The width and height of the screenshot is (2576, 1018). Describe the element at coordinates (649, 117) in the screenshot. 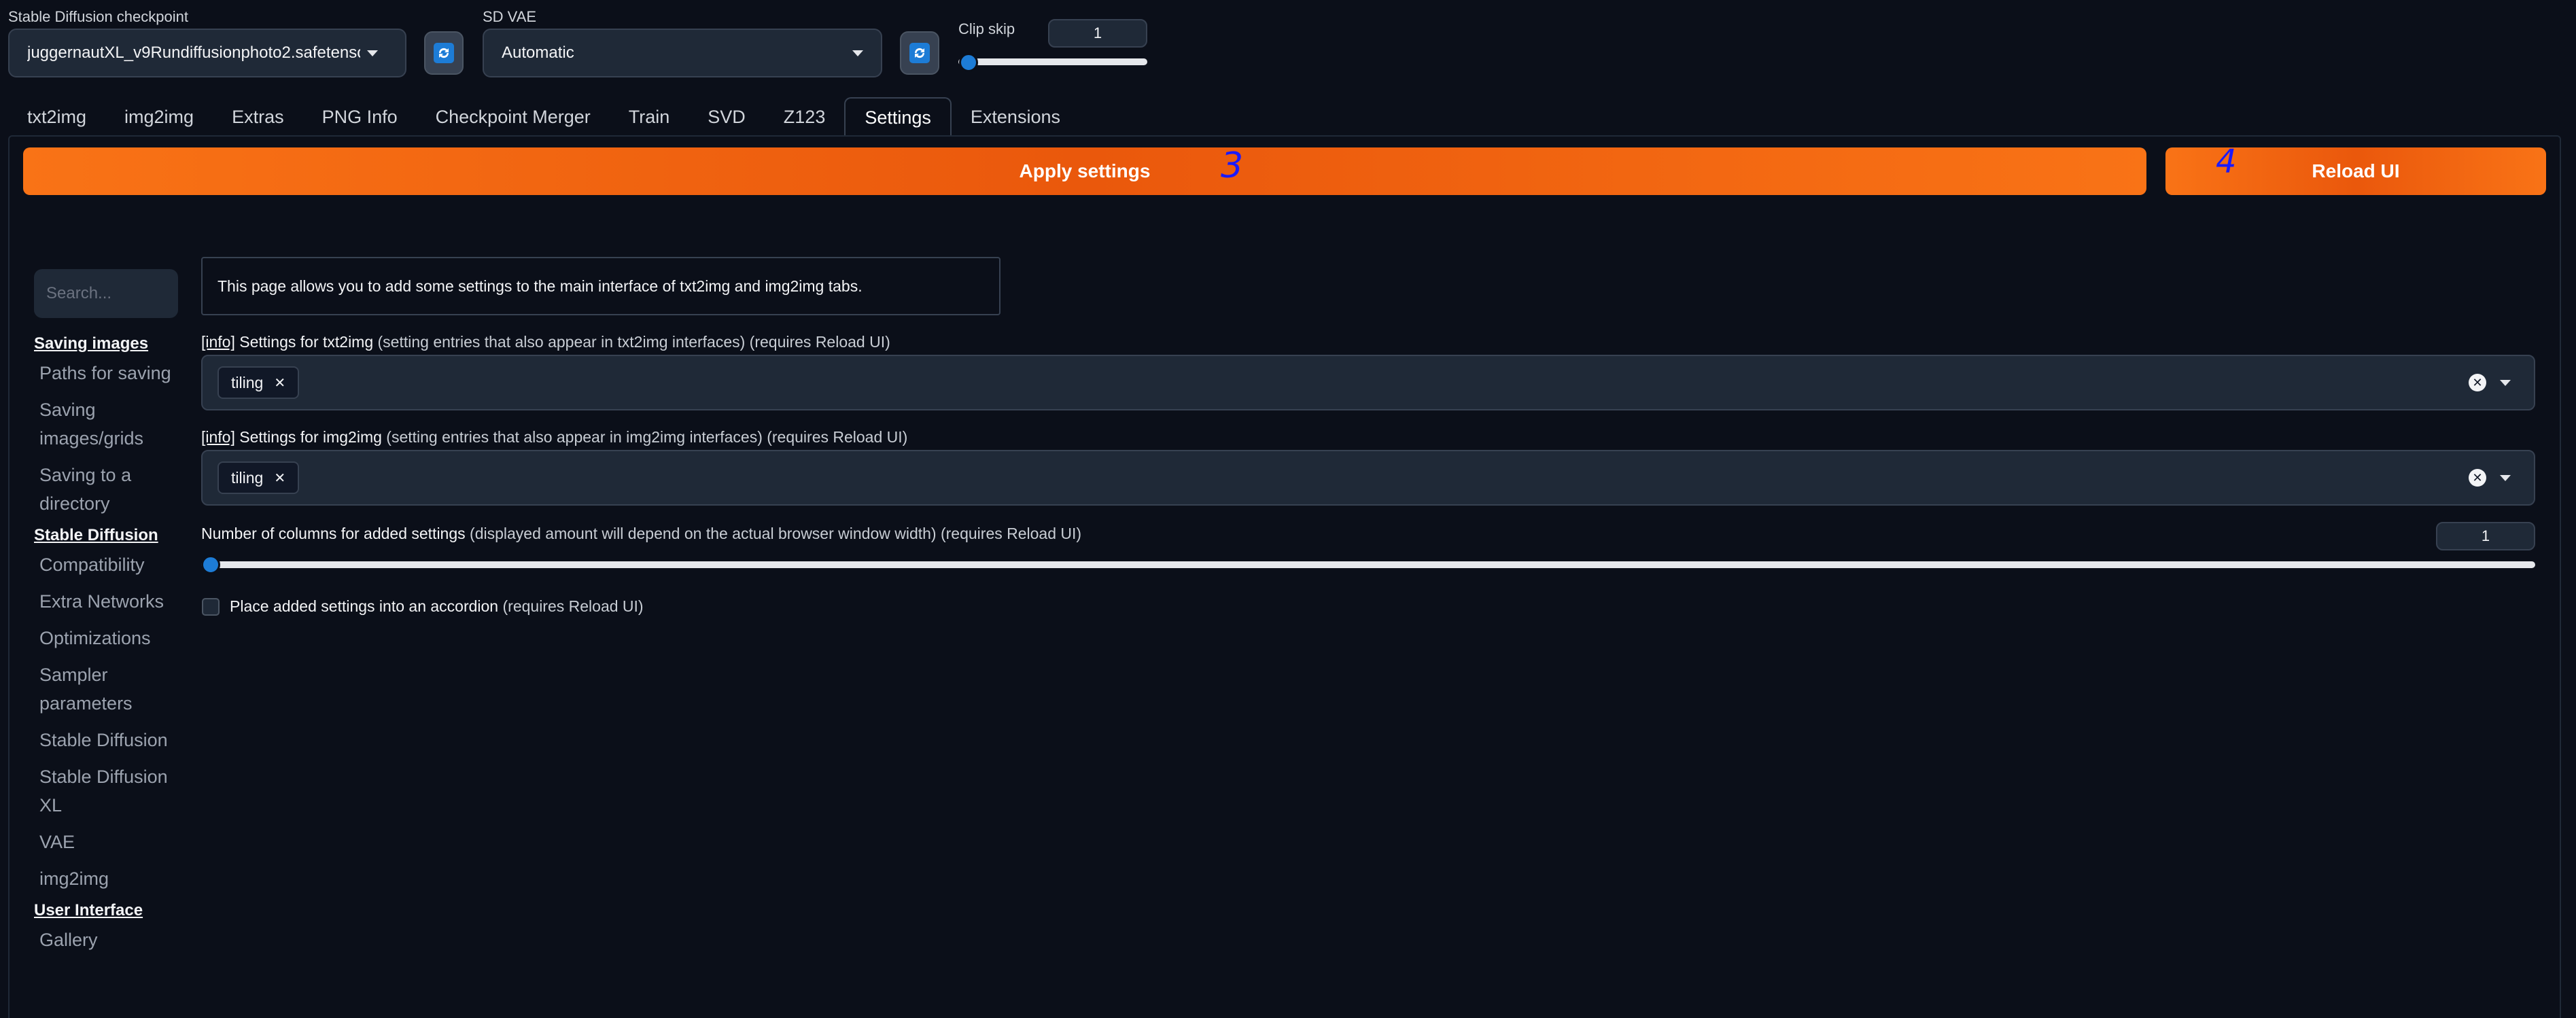

I see `tab-train: Train` at that location.